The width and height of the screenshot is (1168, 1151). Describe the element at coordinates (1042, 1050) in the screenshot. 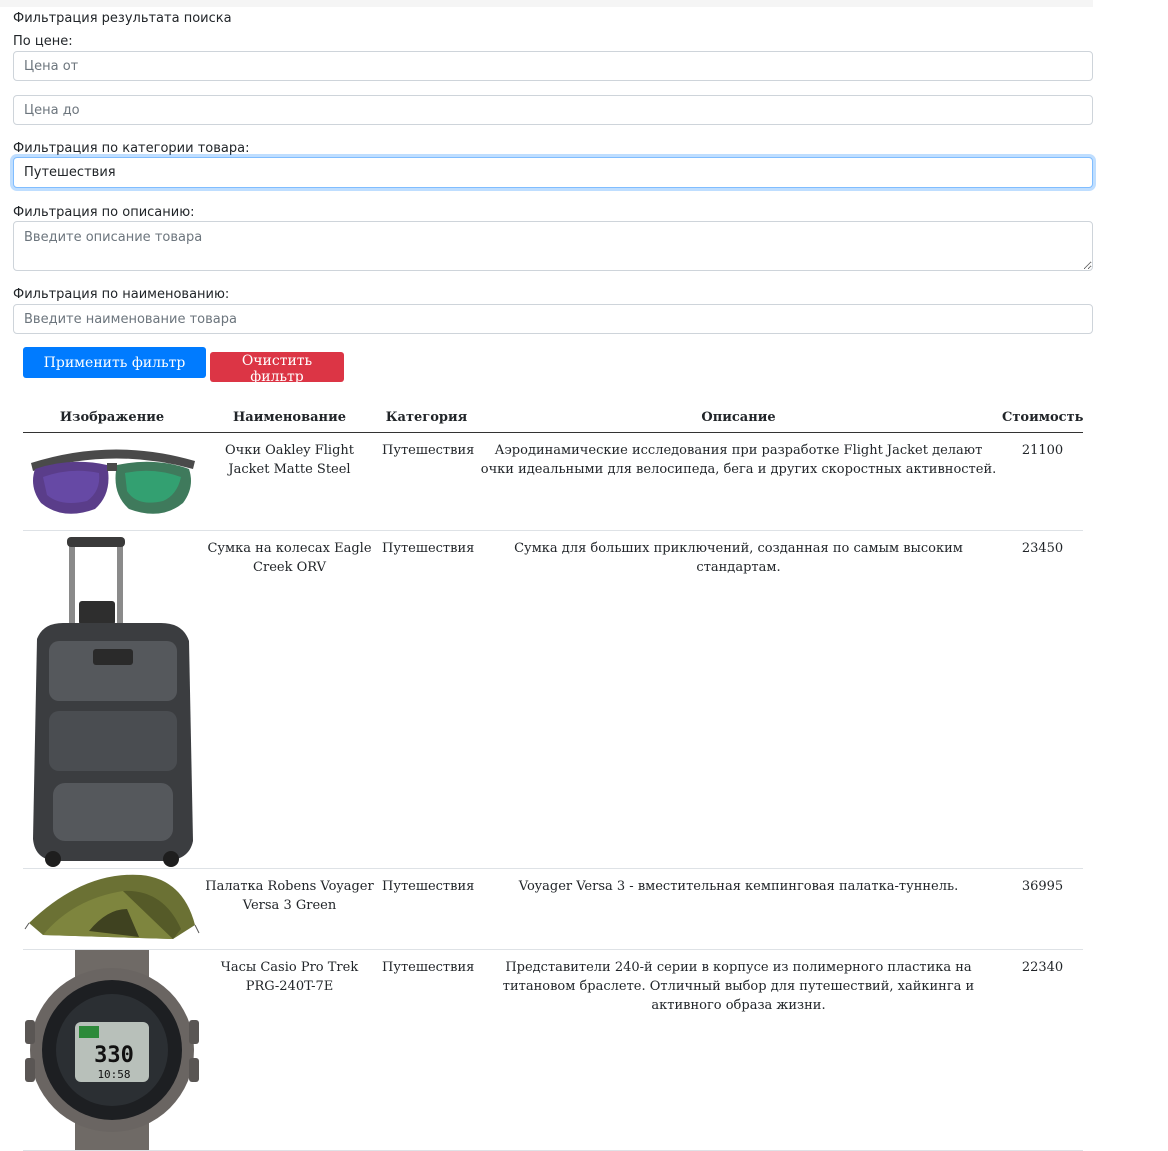

I see `row-price: 22340` at that location.